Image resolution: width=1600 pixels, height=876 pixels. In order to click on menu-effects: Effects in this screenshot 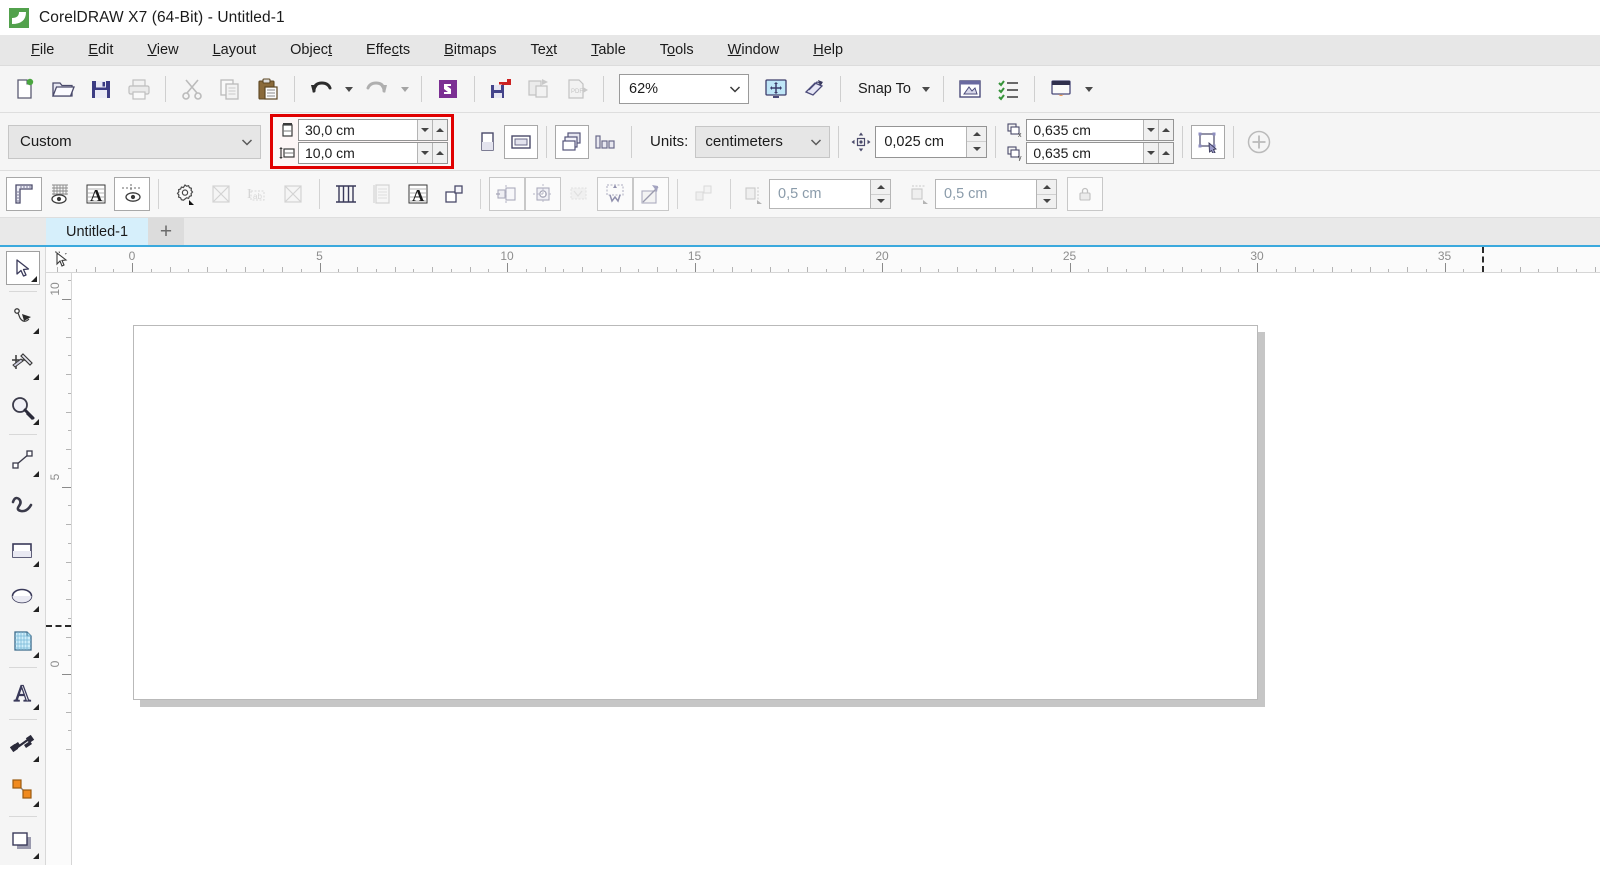, I will do `click(388, 50)`.